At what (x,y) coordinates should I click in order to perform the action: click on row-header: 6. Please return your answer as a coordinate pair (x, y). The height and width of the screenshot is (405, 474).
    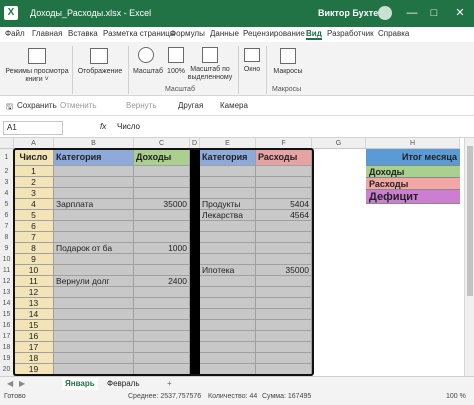
    Looking at the image, I should click on (7, 215).